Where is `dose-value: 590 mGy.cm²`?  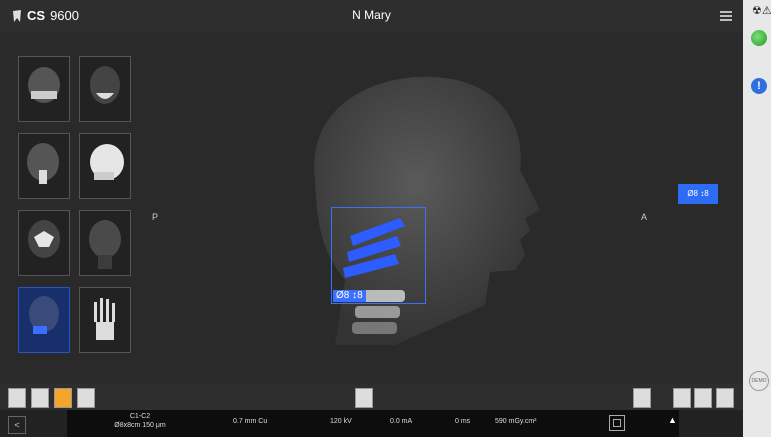 dose-value: 590 mGy.cm² is located at coordinates (516, 421).